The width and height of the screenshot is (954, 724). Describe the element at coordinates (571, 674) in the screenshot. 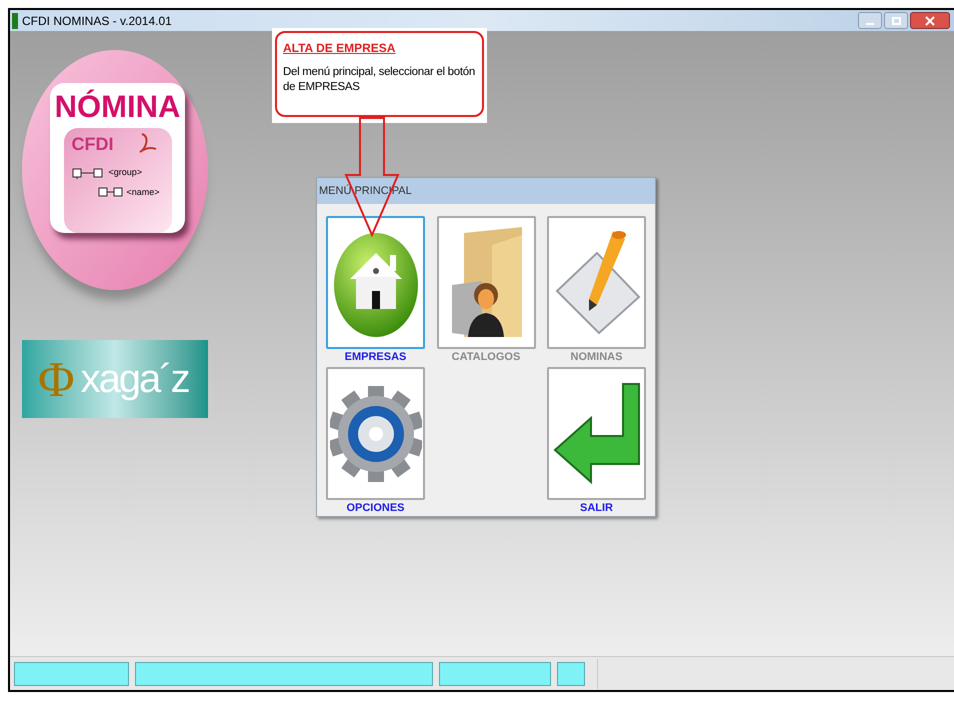

I see `status-panel` at that location.